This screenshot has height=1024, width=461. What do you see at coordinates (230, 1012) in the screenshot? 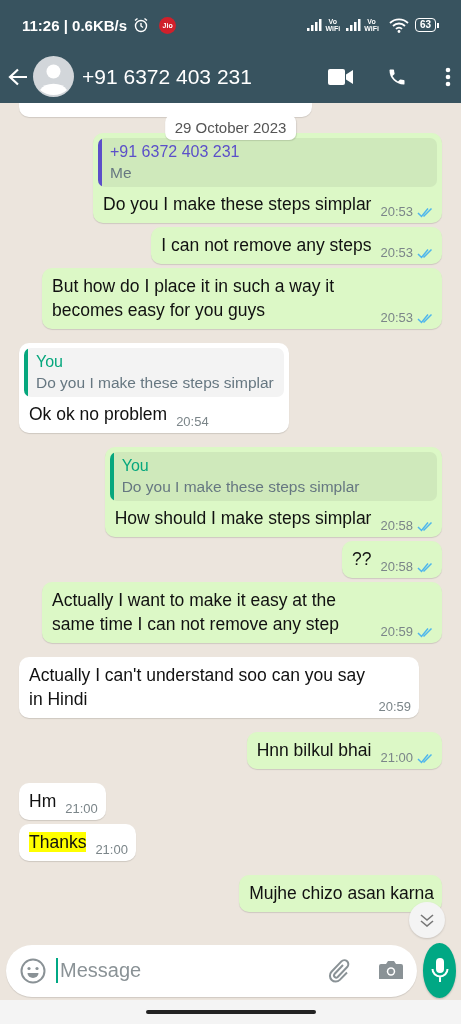
I see `home-indicator` at bounding box center [230, 1012].